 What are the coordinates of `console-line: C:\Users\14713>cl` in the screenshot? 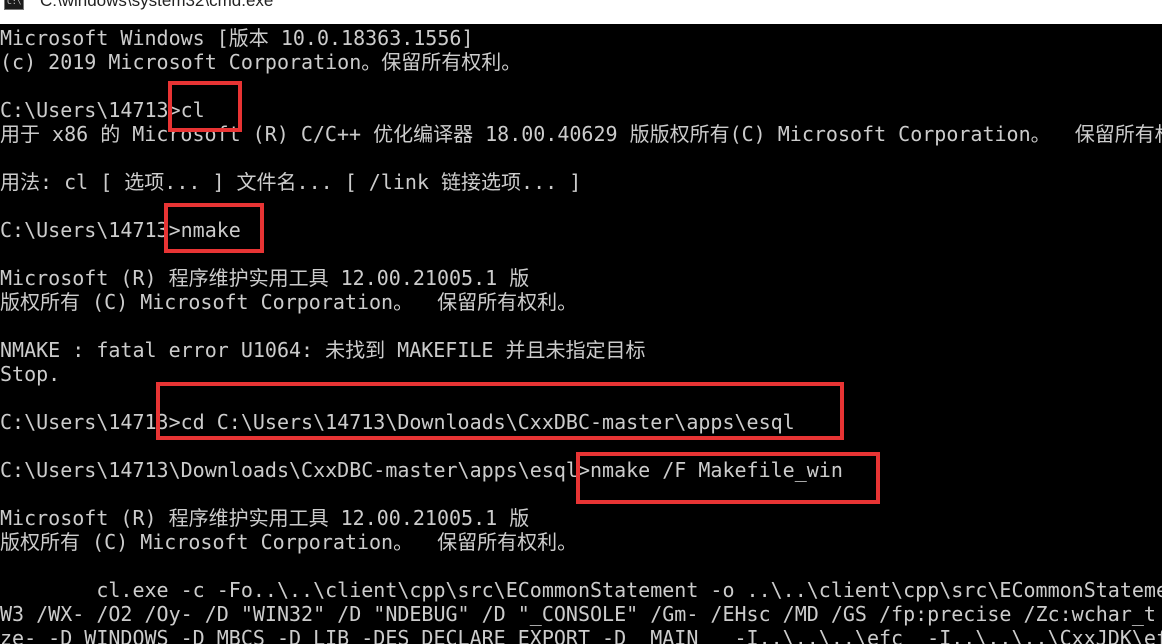 It's located at (102, 110).